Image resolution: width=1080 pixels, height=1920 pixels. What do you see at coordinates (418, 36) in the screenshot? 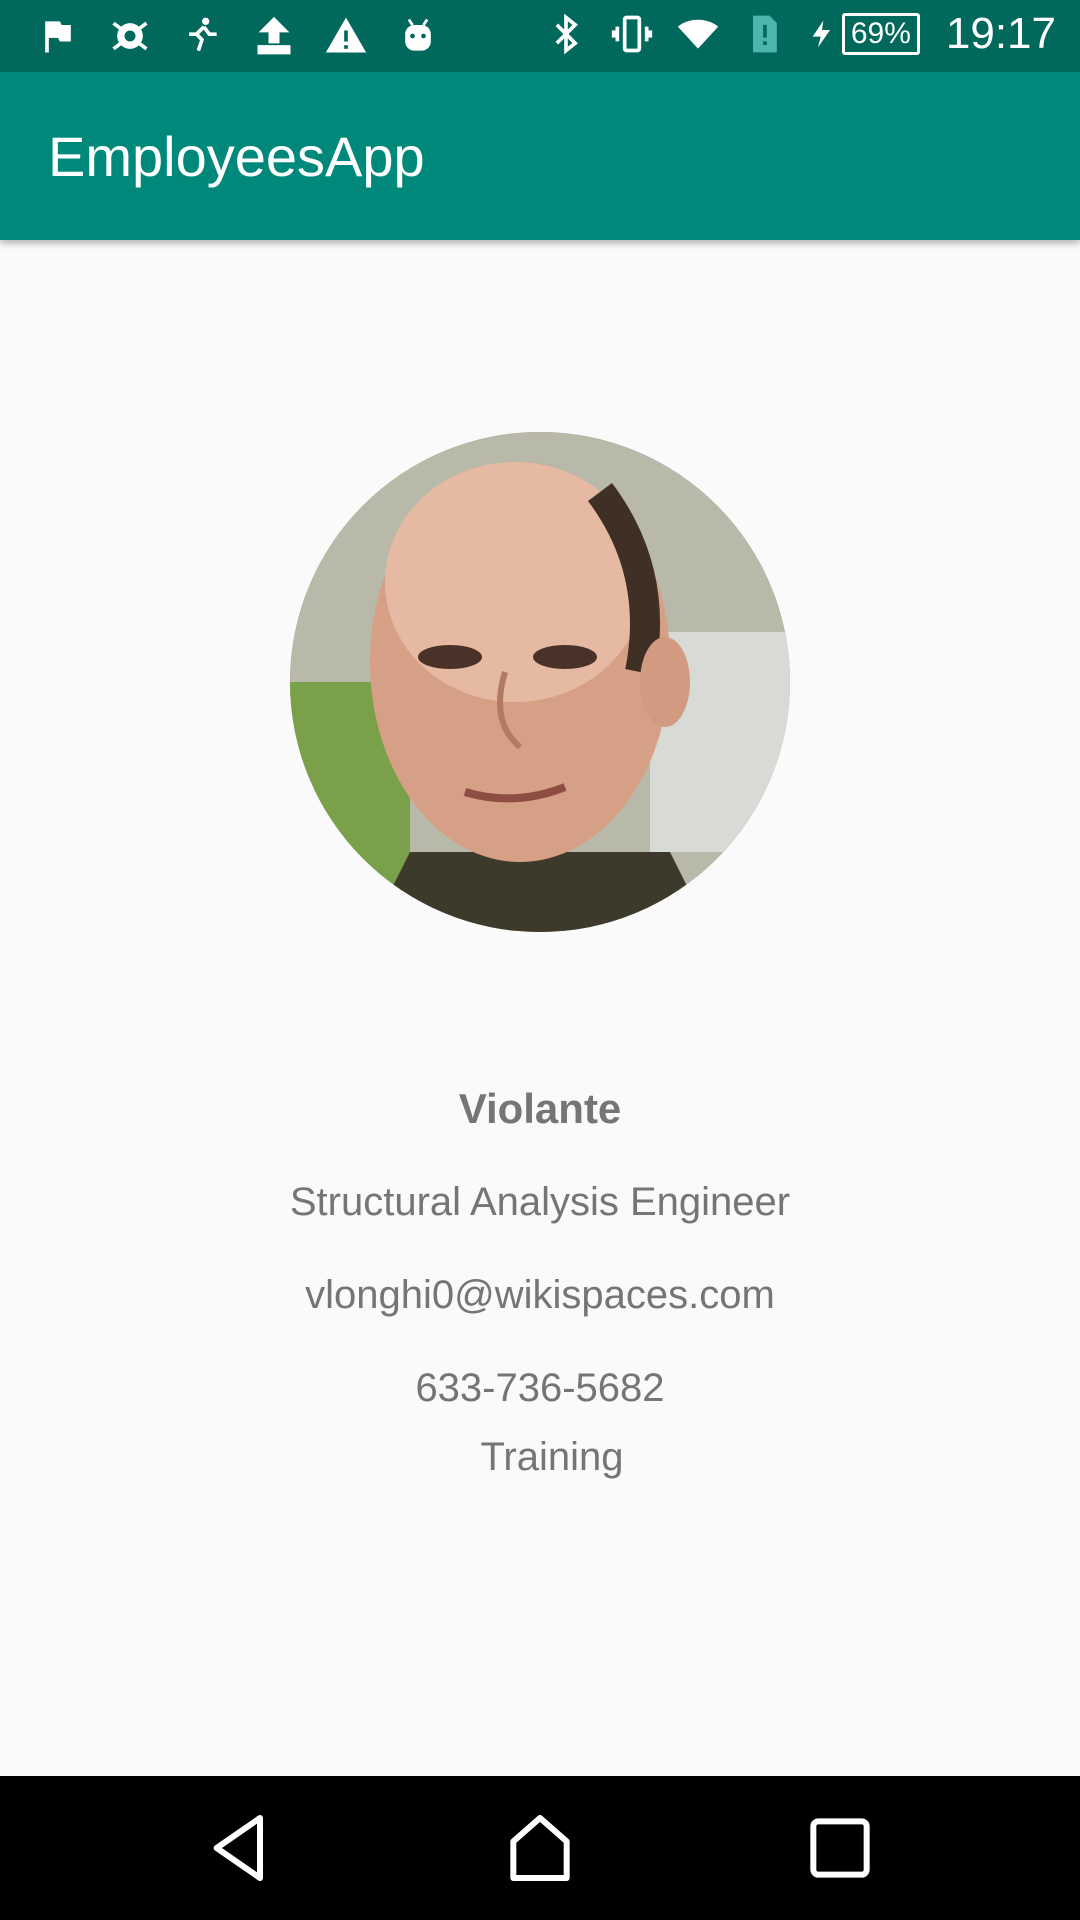
I see `android-icon` at bounding box center [418, 36].